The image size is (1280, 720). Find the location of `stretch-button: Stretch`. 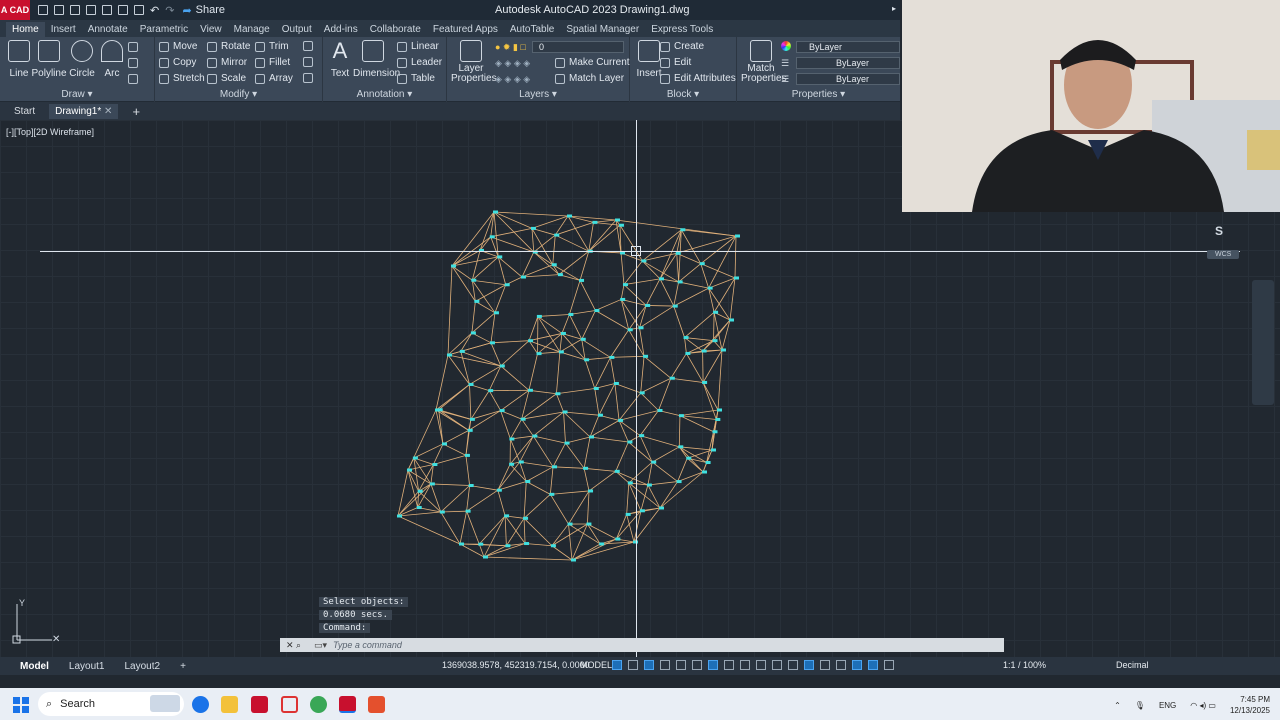

stretch-button: Stretch is located at coordinates (182, 78).